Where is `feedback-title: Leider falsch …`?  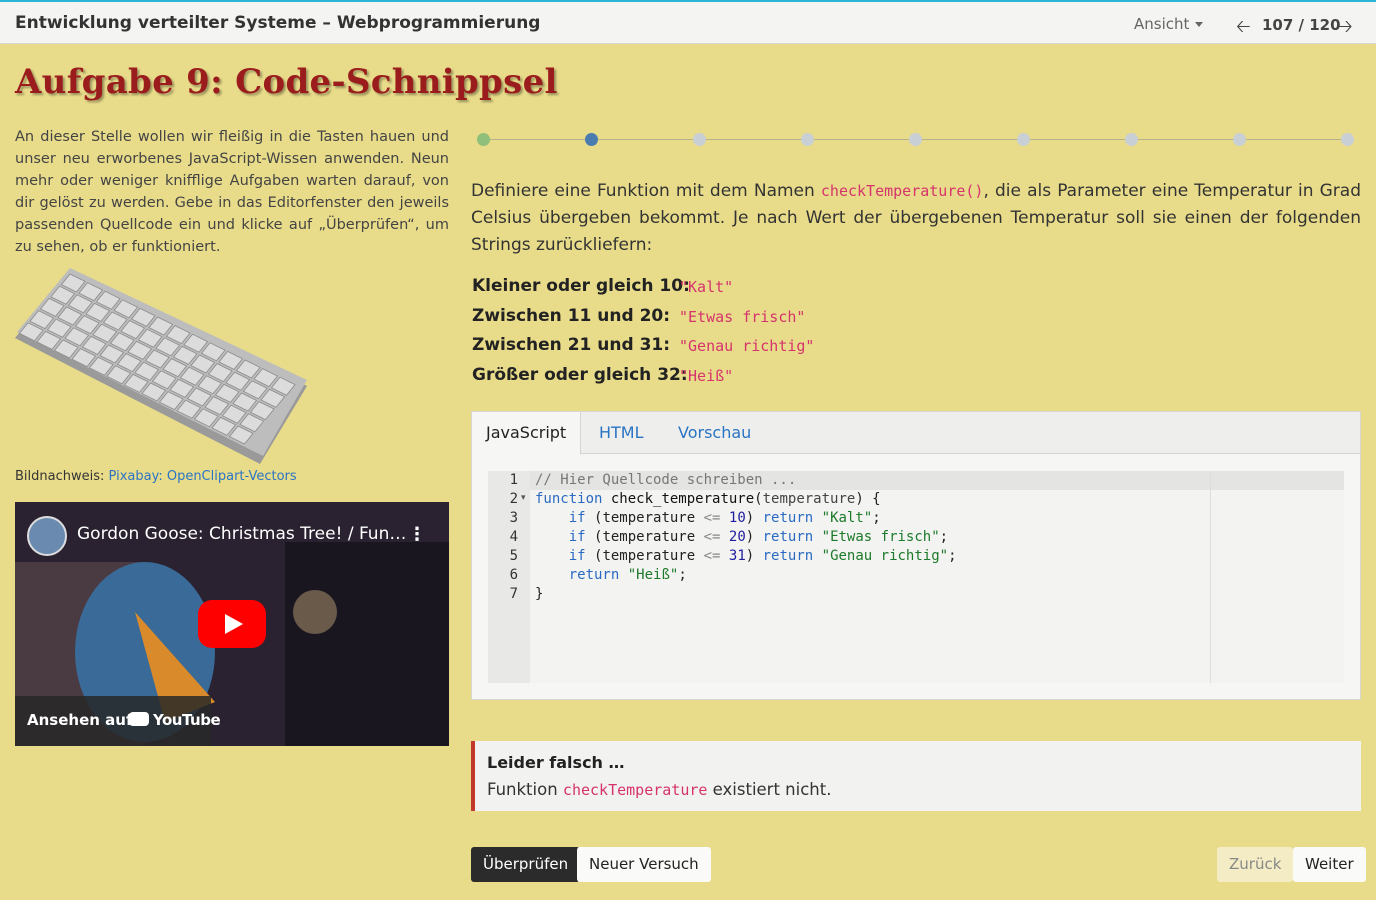
feedback-title: Leider falsch … is located at coordinates (556, 762).